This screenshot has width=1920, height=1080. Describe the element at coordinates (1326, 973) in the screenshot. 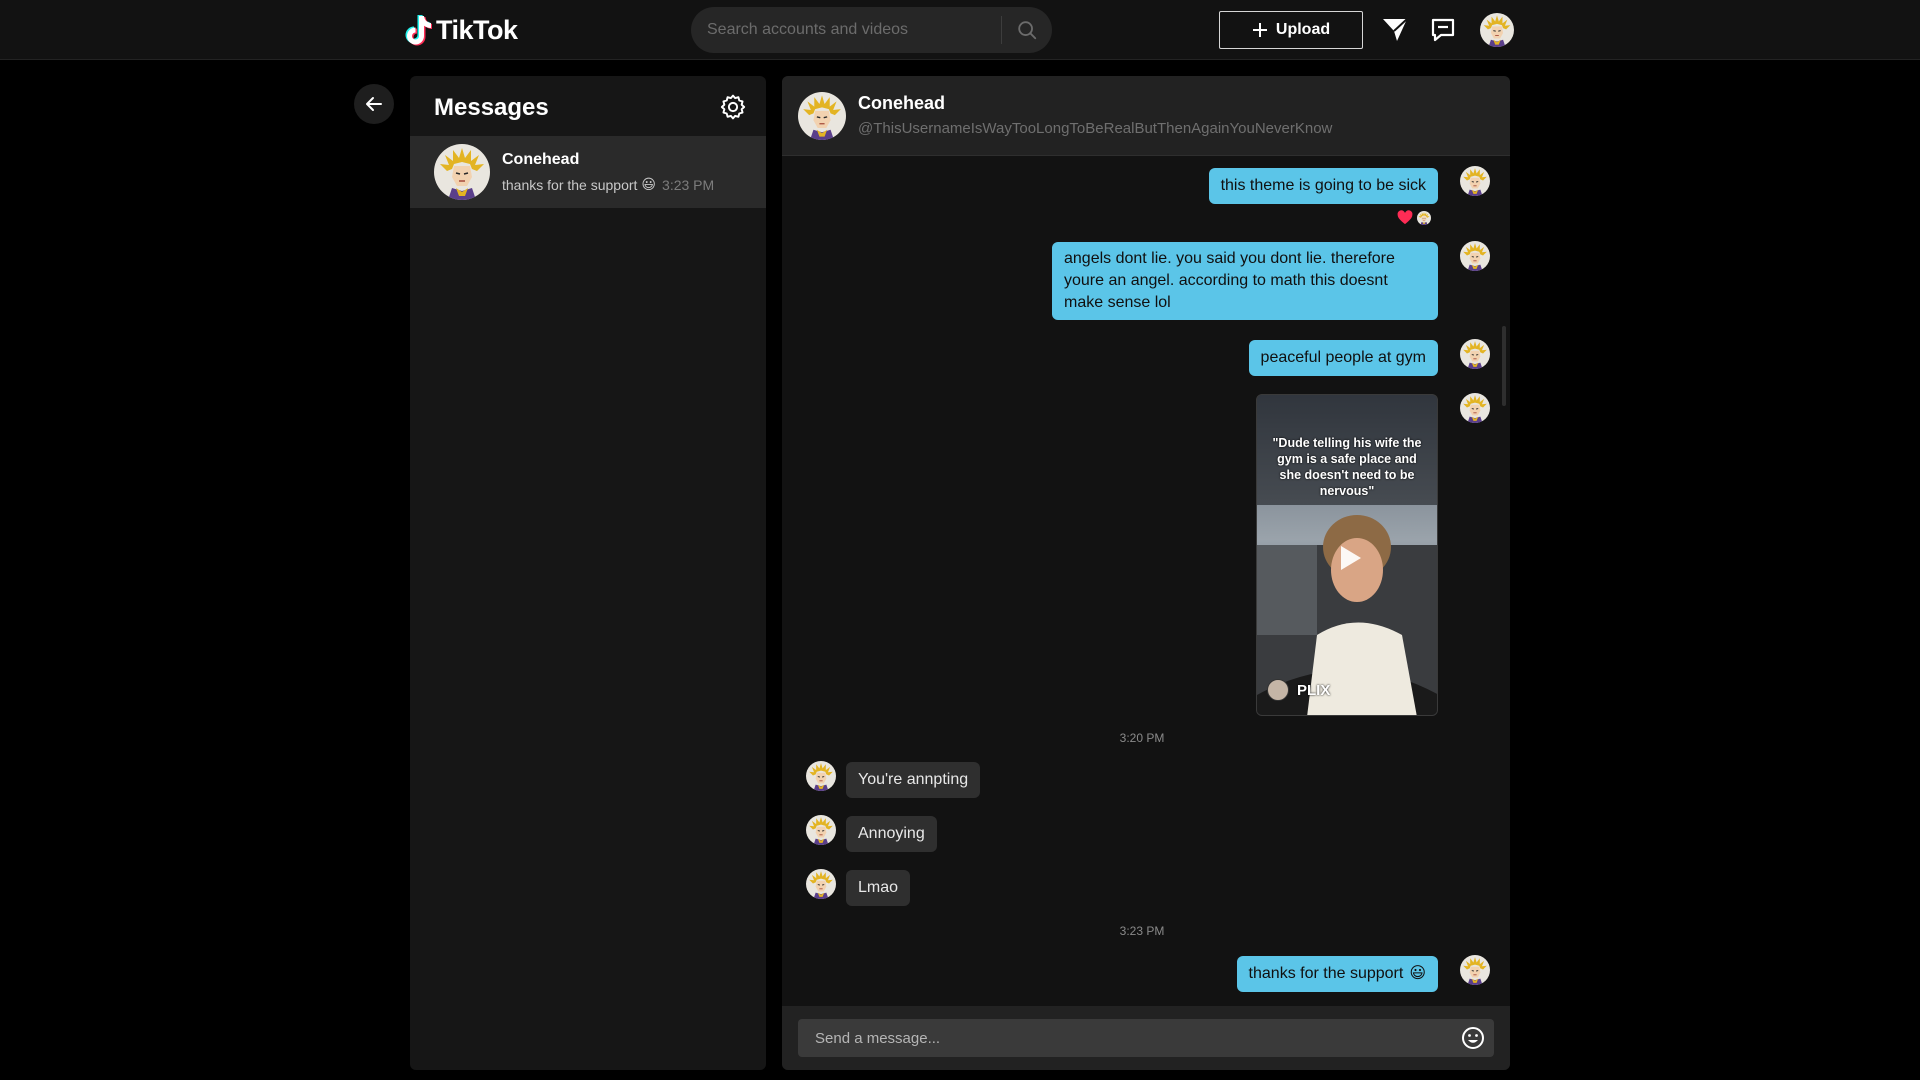

I see `message-text: thanks for the support` at that location.